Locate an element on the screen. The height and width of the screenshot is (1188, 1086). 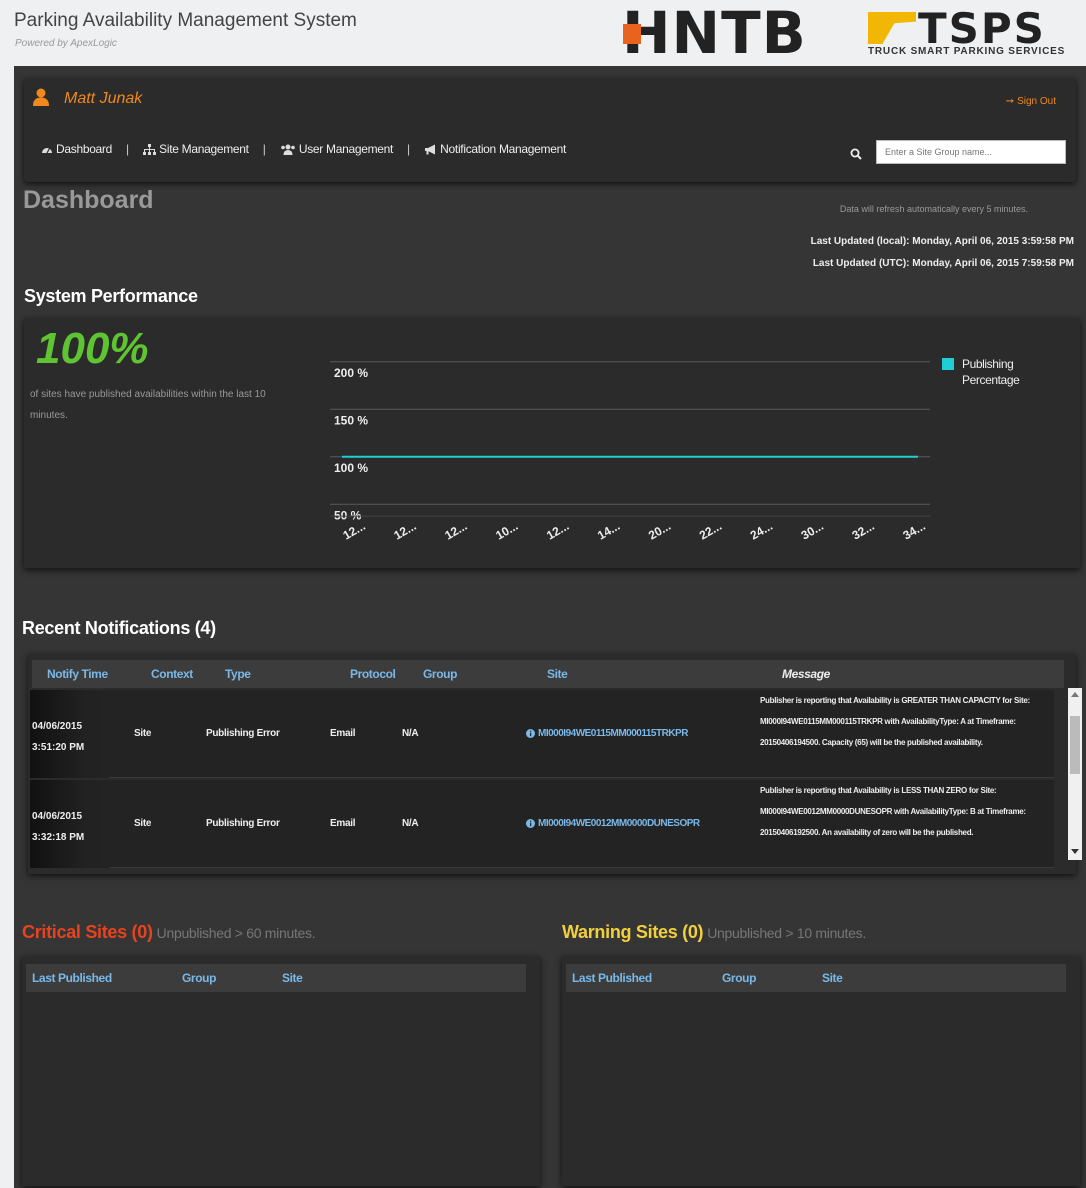
hntb-logo: HNTB is located at coordinates (714, 33).